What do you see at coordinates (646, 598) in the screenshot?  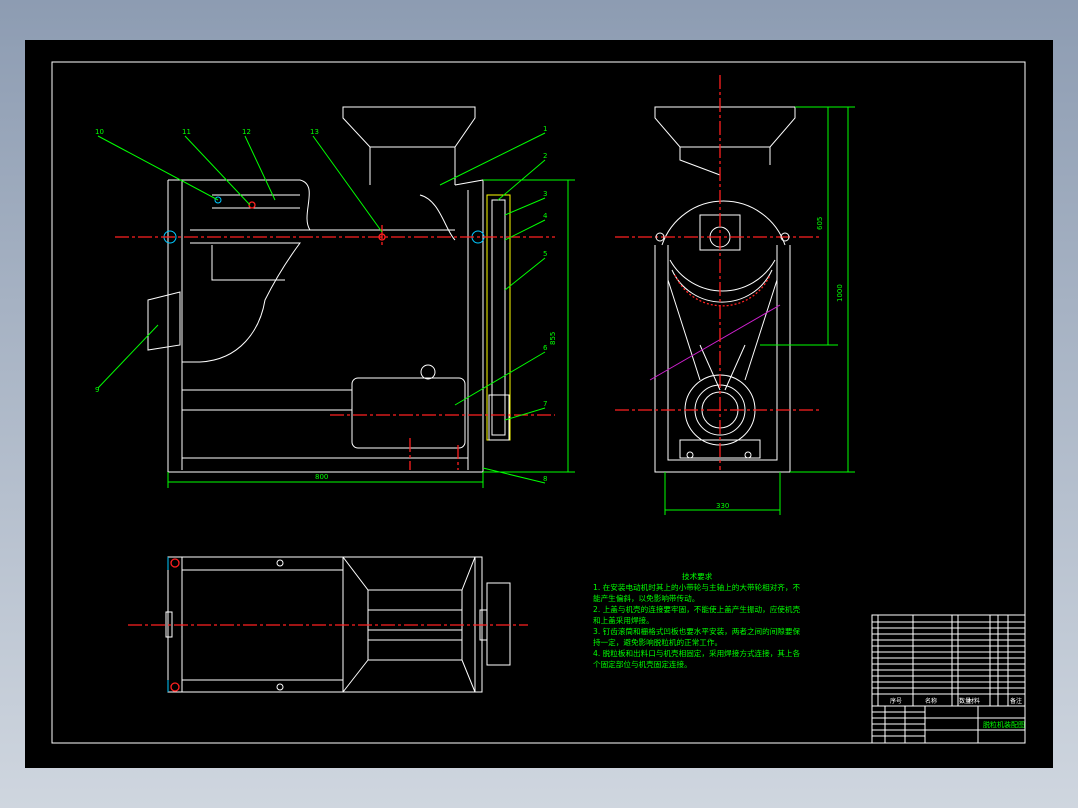 I see `note-line: 能产生偏斜，以免影响带传动。` at bounding box center [646, 598].